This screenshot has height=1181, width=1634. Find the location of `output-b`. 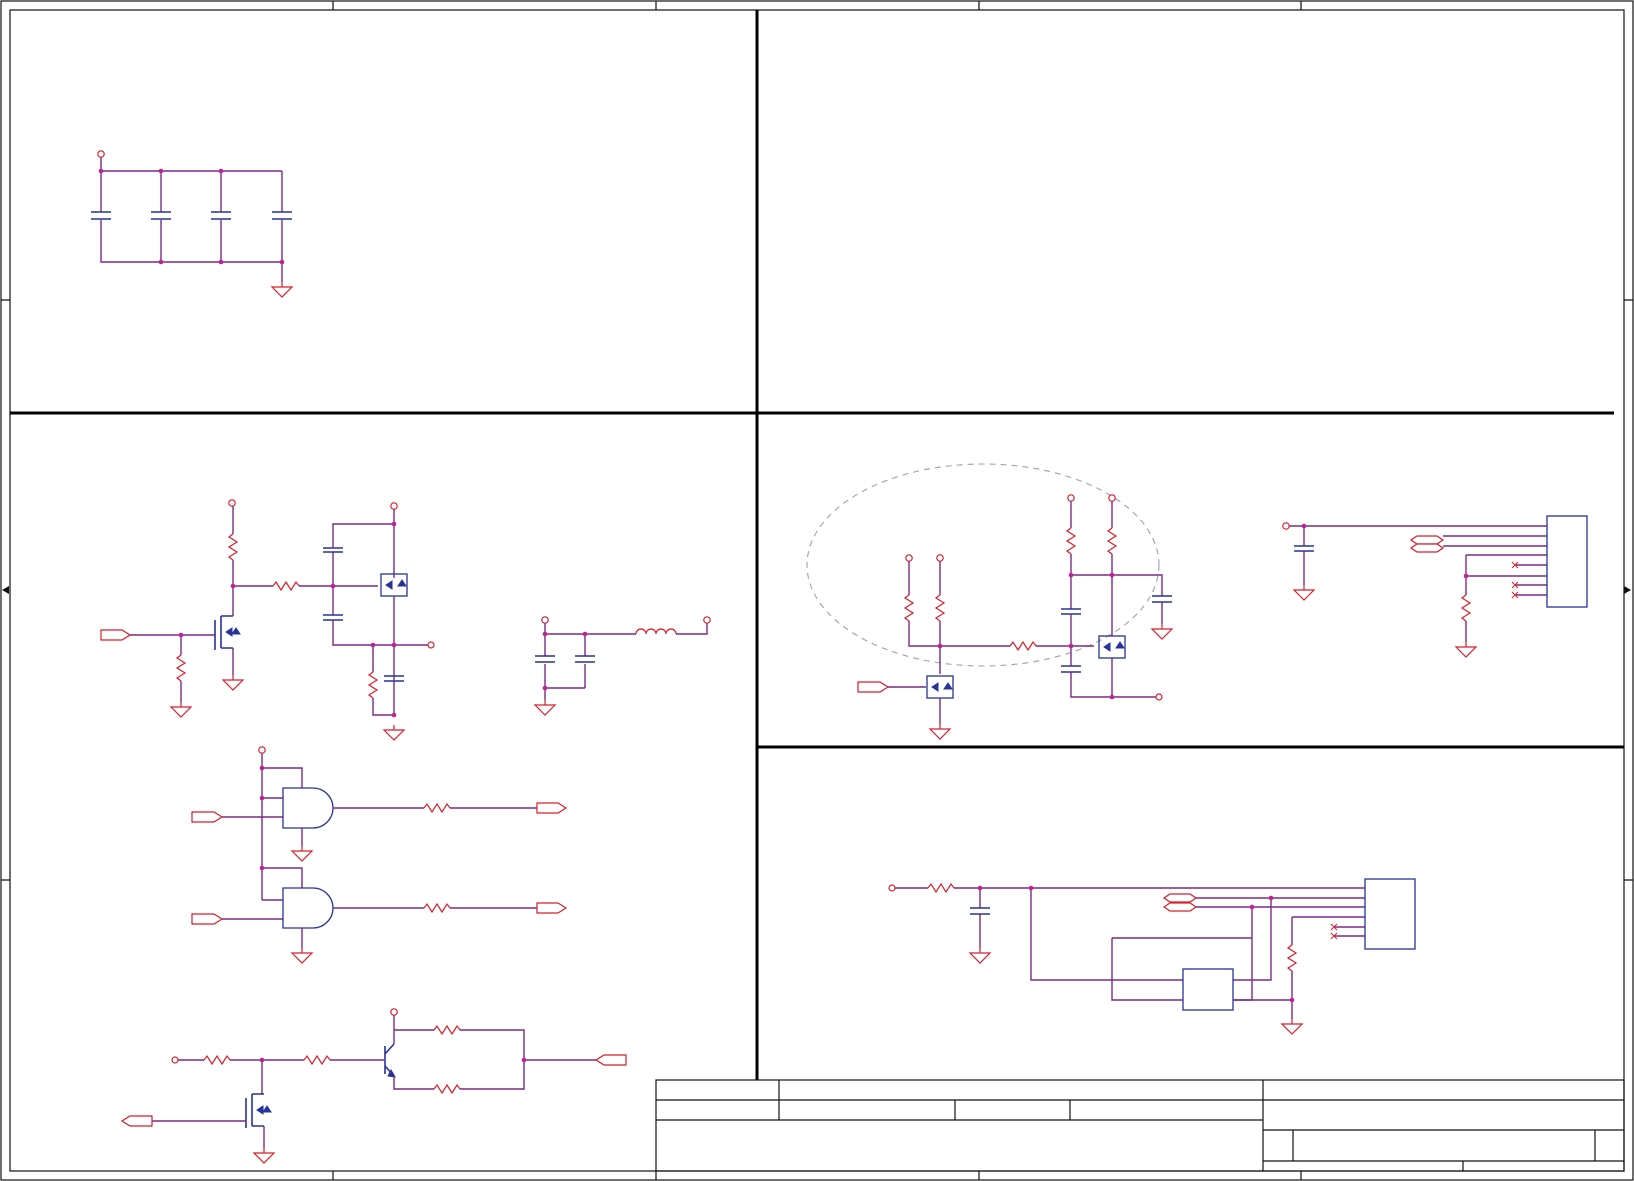

output-b is located at coordinates (552, 908).